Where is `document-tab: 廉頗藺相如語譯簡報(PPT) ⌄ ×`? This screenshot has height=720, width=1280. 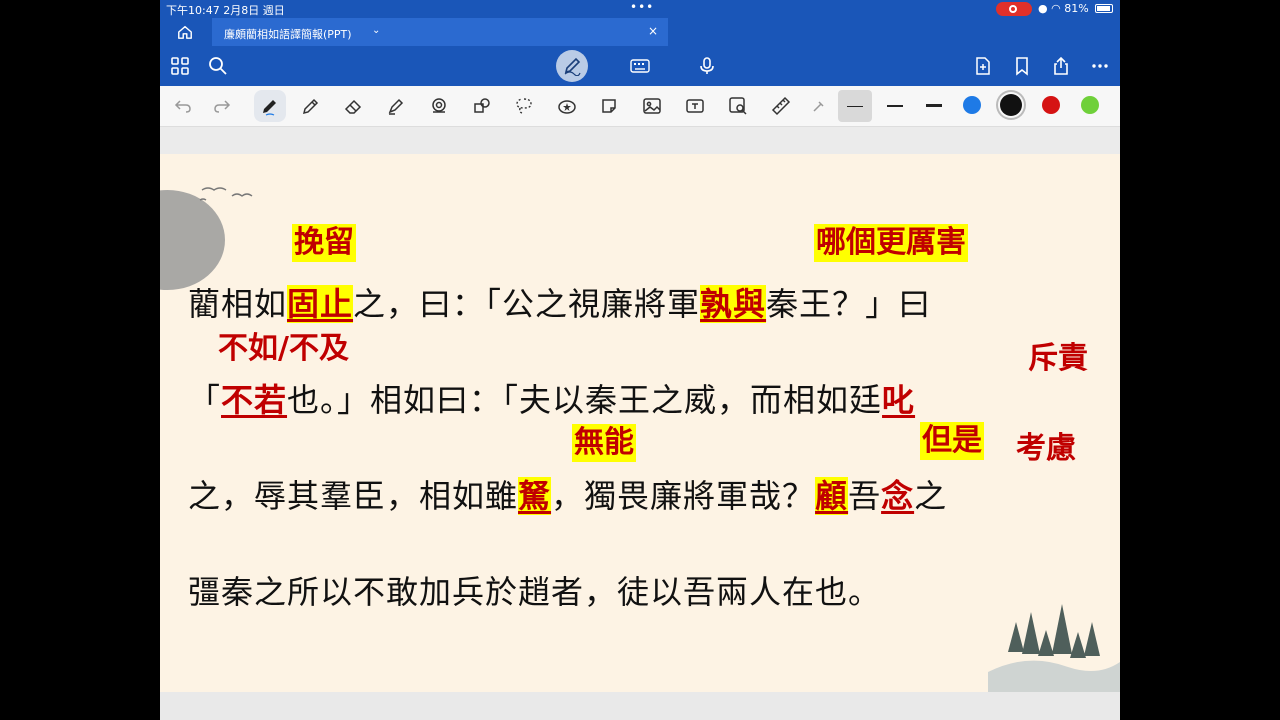 document-tab: 廉頗藺相如語譯簡報(PPT) ⌄ × is located at coordinates (440, 32).